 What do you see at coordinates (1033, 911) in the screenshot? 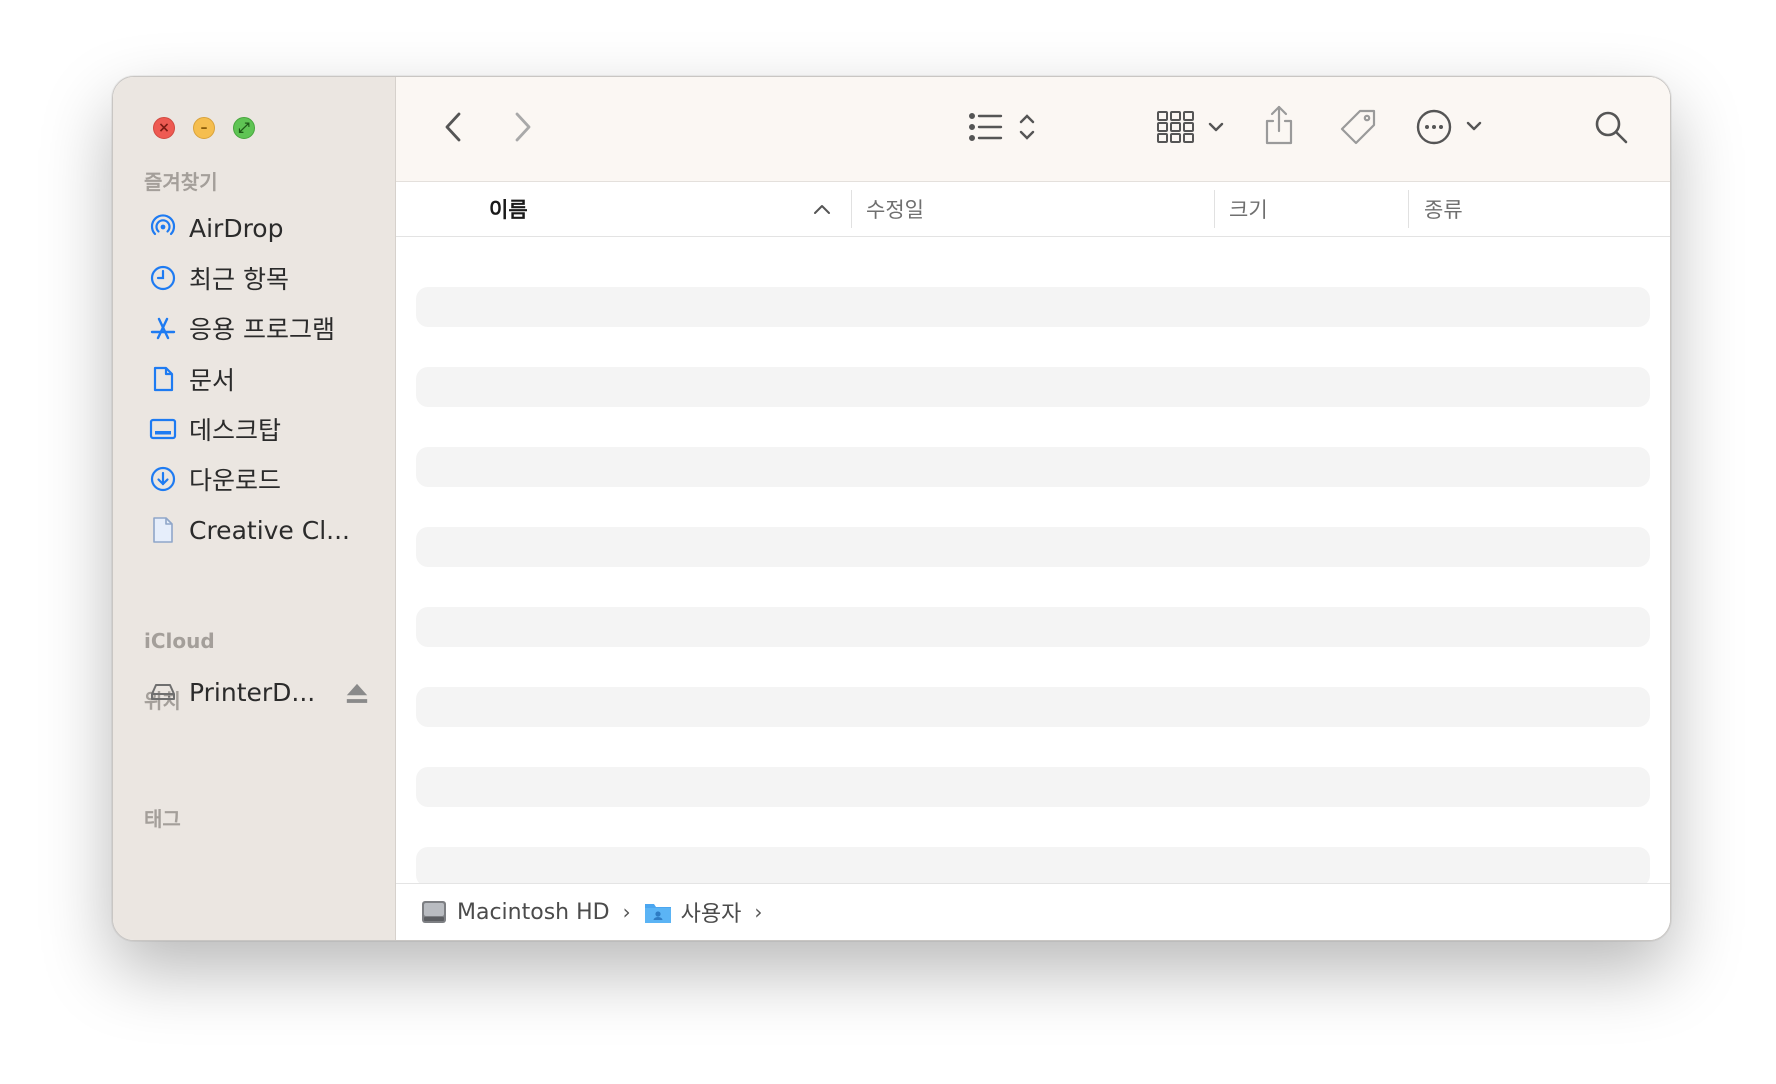
I see `path-bar: Macintosh HD › 사용자 ›` at bounding box center [1033, 911].